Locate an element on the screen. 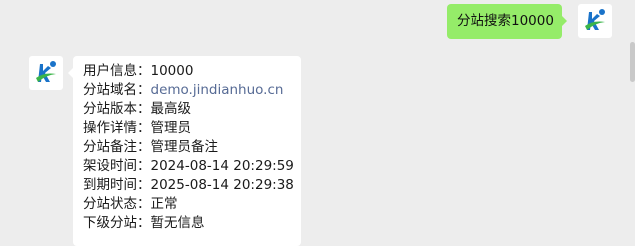 The height and width of the screenshot is (246, 635). info-value: 2024-08-14 20:29:59 is located at coordinates (222, 166).